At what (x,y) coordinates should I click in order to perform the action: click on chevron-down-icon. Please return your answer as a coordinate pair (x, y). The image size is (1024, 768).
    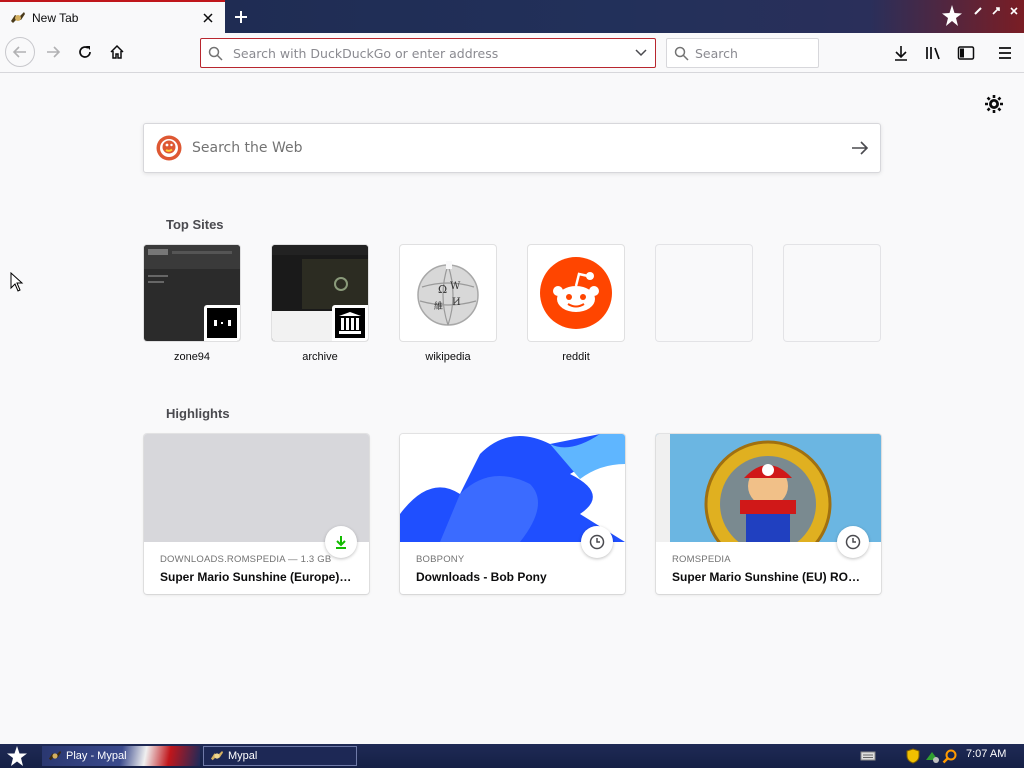
    Looking at the image, I should click on (641, 53).